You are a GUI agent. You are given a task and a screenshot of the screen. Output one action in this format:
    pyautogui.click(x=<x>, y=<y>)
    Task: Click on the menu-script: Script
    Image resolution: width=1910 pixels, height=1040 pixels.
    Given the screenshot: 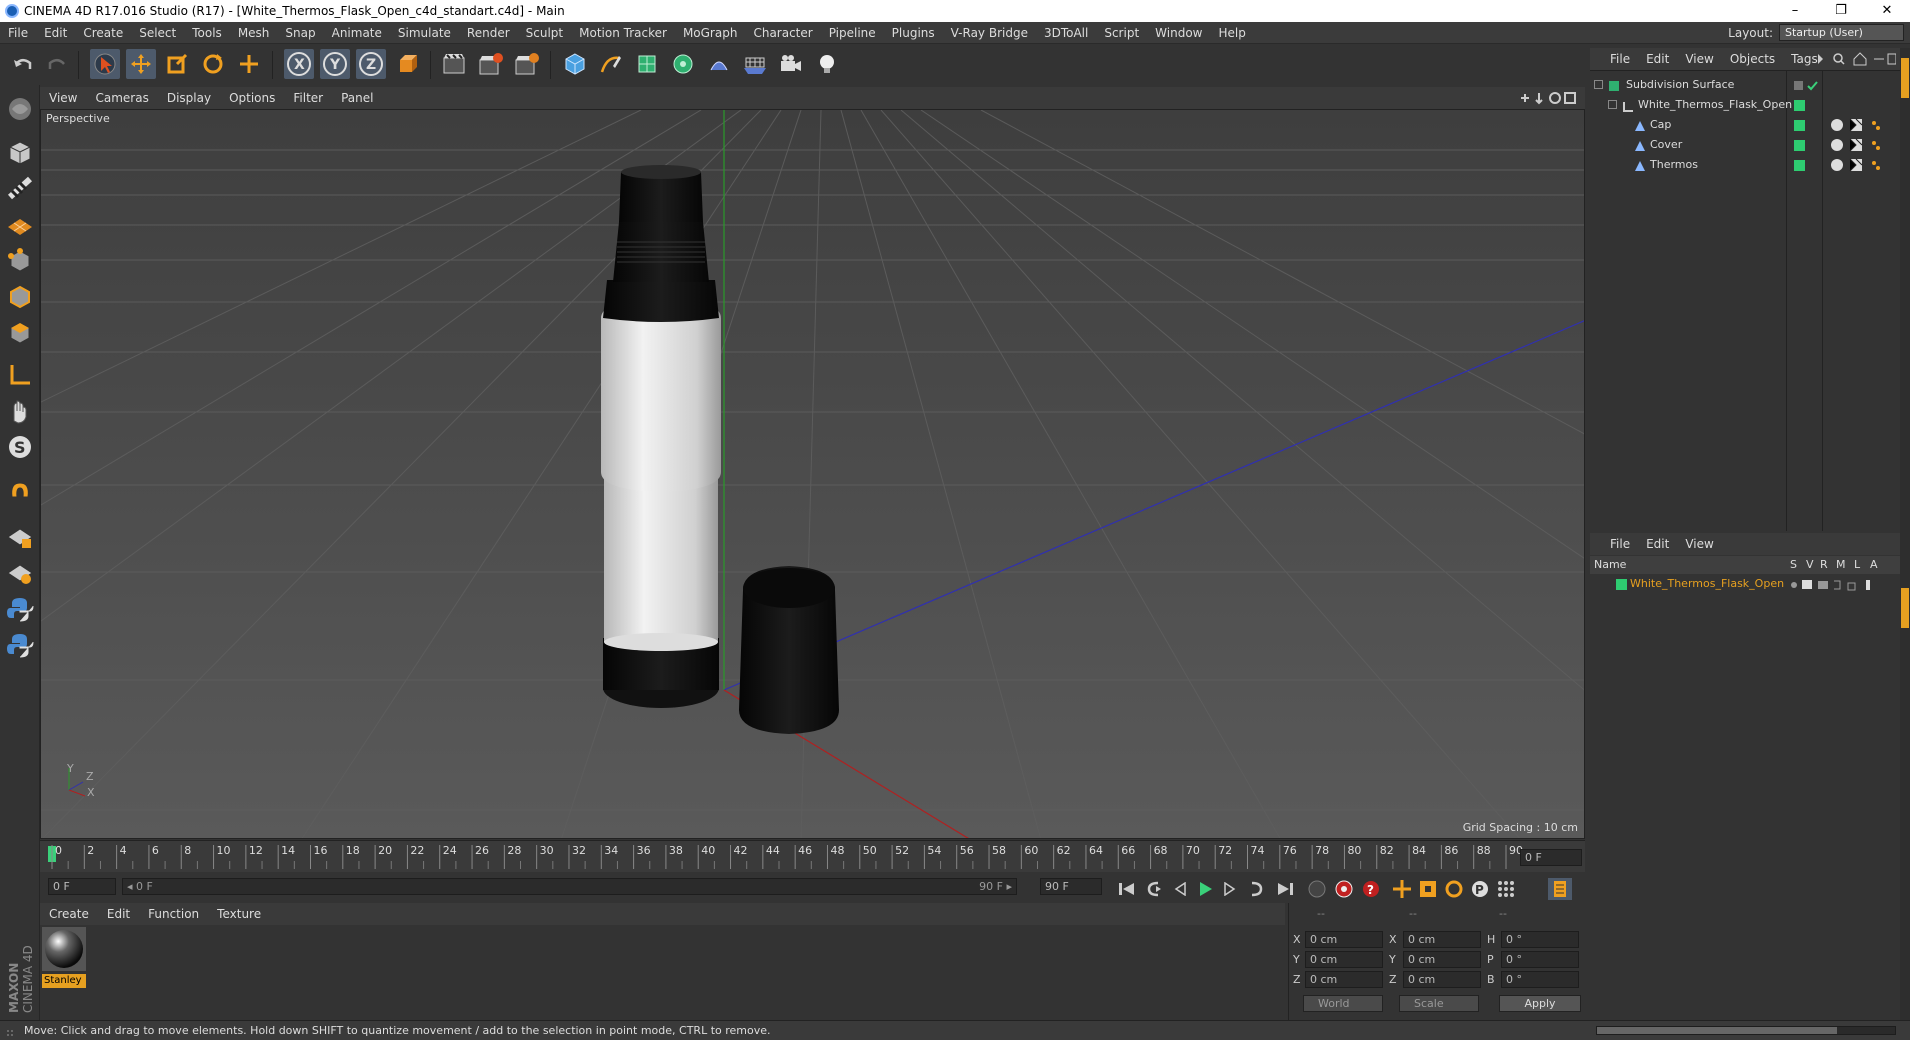 What is the action you would take?
    pyautogui.click(x=1121, y=33)
    